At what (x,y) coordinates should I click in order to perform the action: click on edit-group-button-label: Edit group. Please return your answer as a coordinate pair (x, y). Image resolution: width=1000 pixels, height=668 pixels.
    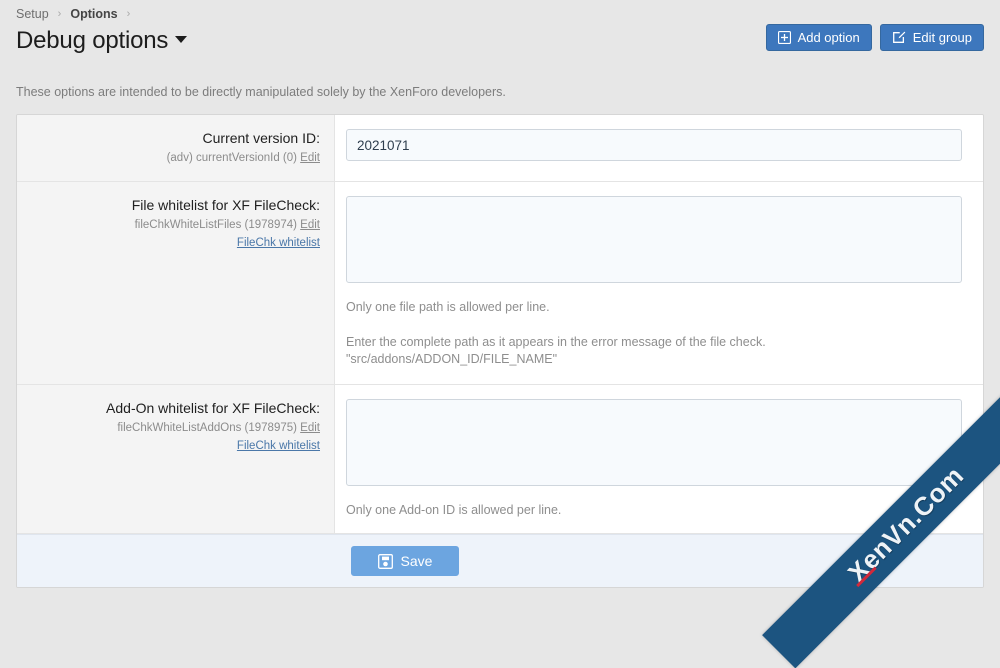
    Looking at the image, I should click on (942, 37).